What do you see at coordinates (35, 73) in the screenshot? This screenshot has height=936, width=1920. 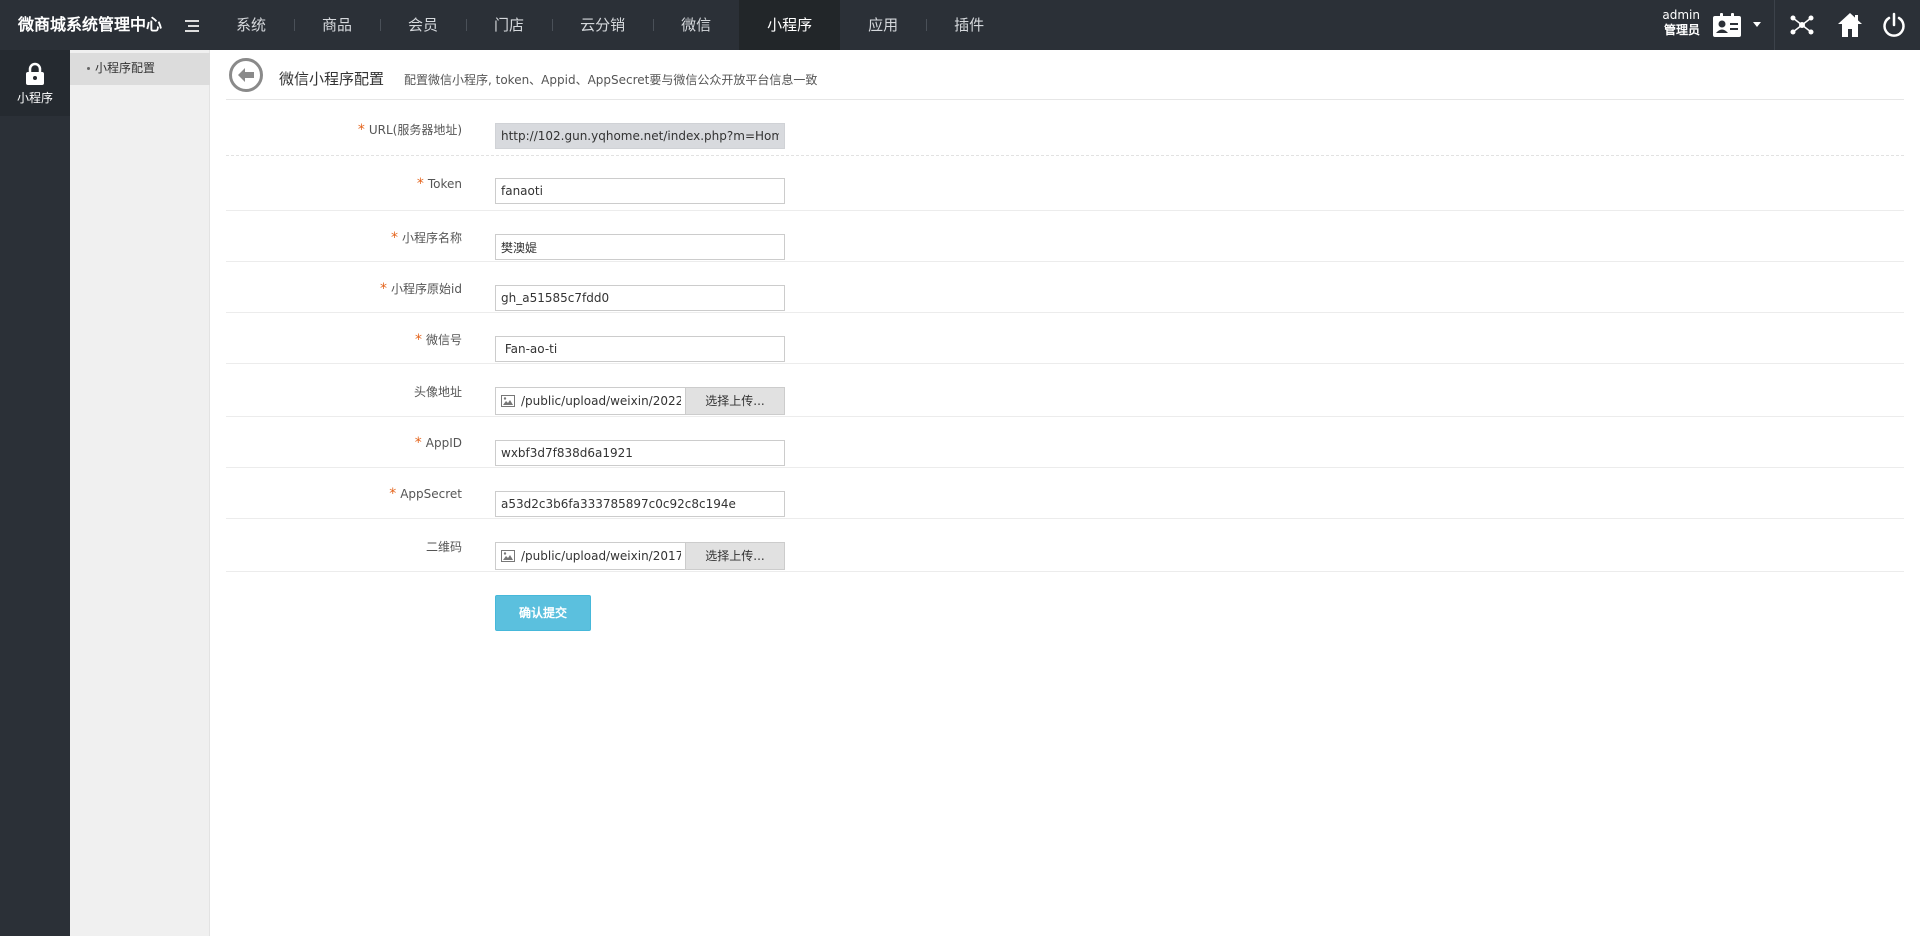 I see `lock-icon` at bounding box center [35, 73].